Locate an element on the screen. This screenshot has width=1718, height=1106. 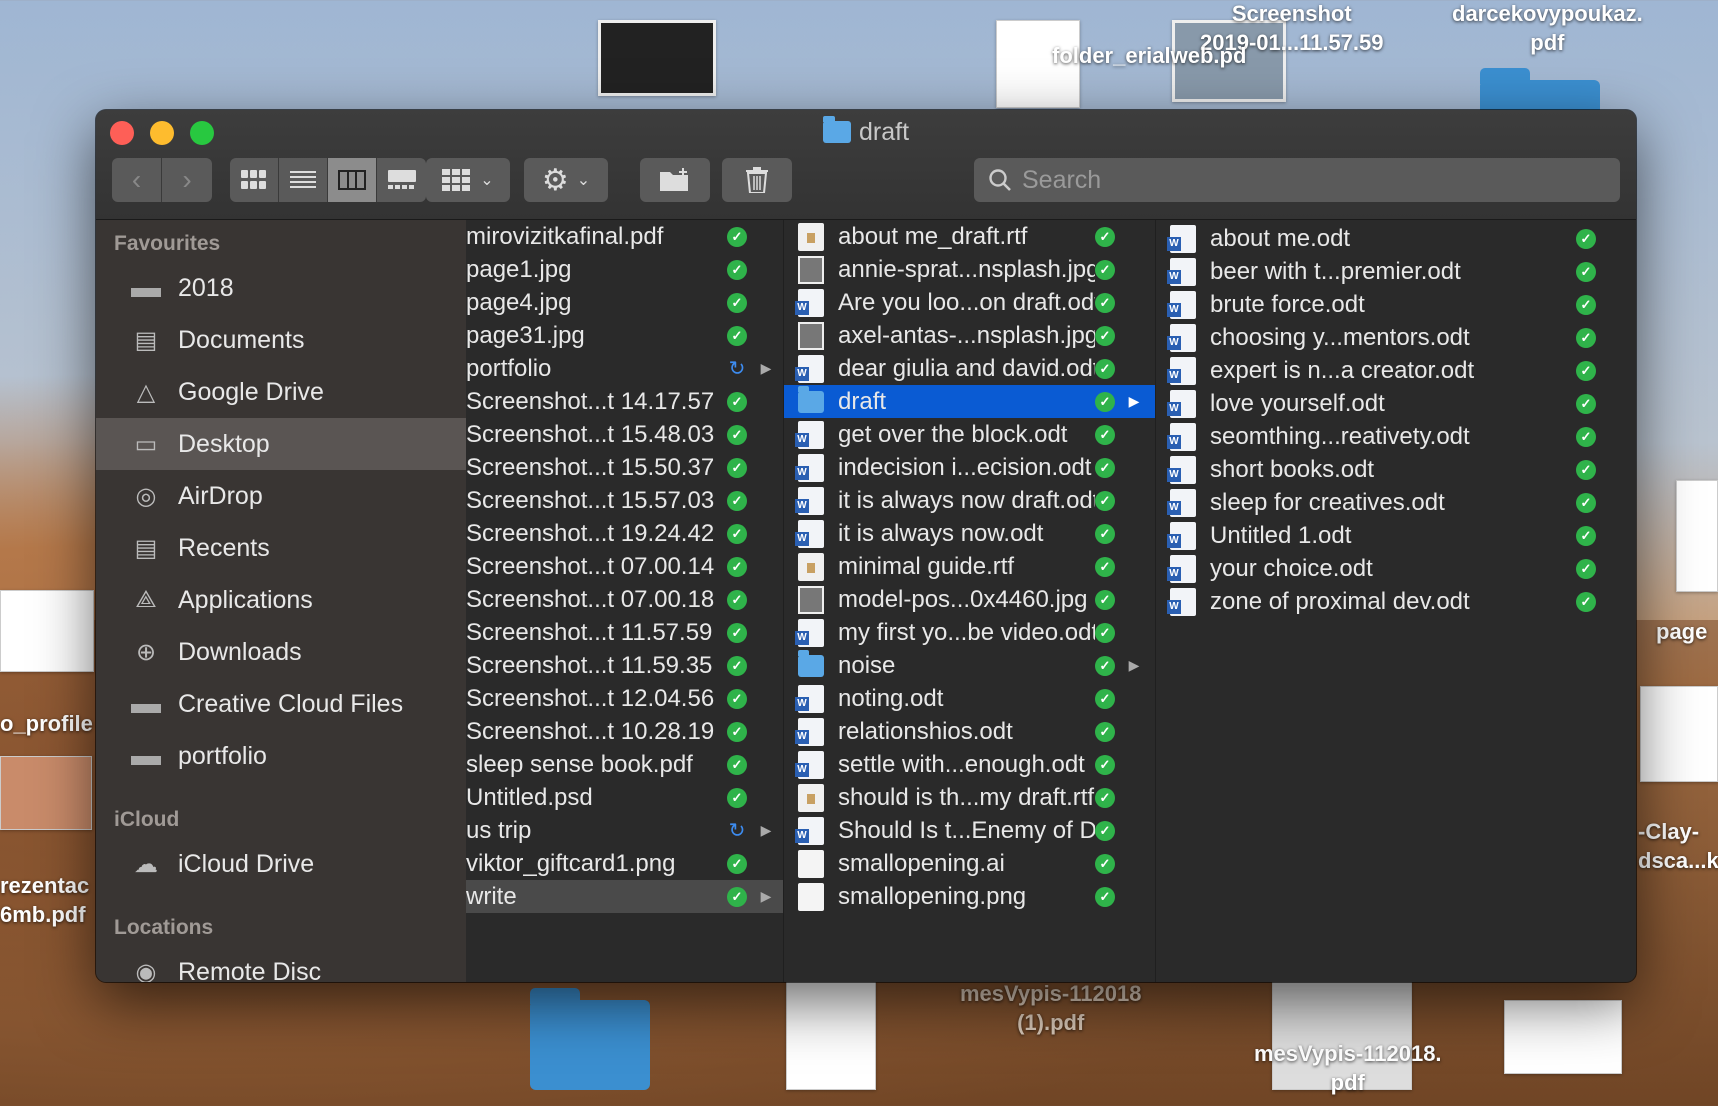
sidebar-item-remote-disc: ◉ Remote Disc is located at coordinates (281, 964).